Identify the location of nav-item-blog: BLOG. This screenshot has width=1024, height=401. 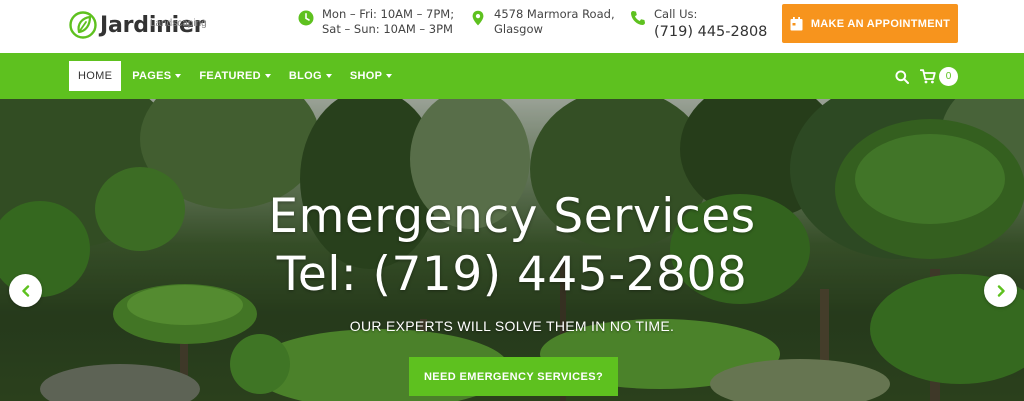
(310, 76).